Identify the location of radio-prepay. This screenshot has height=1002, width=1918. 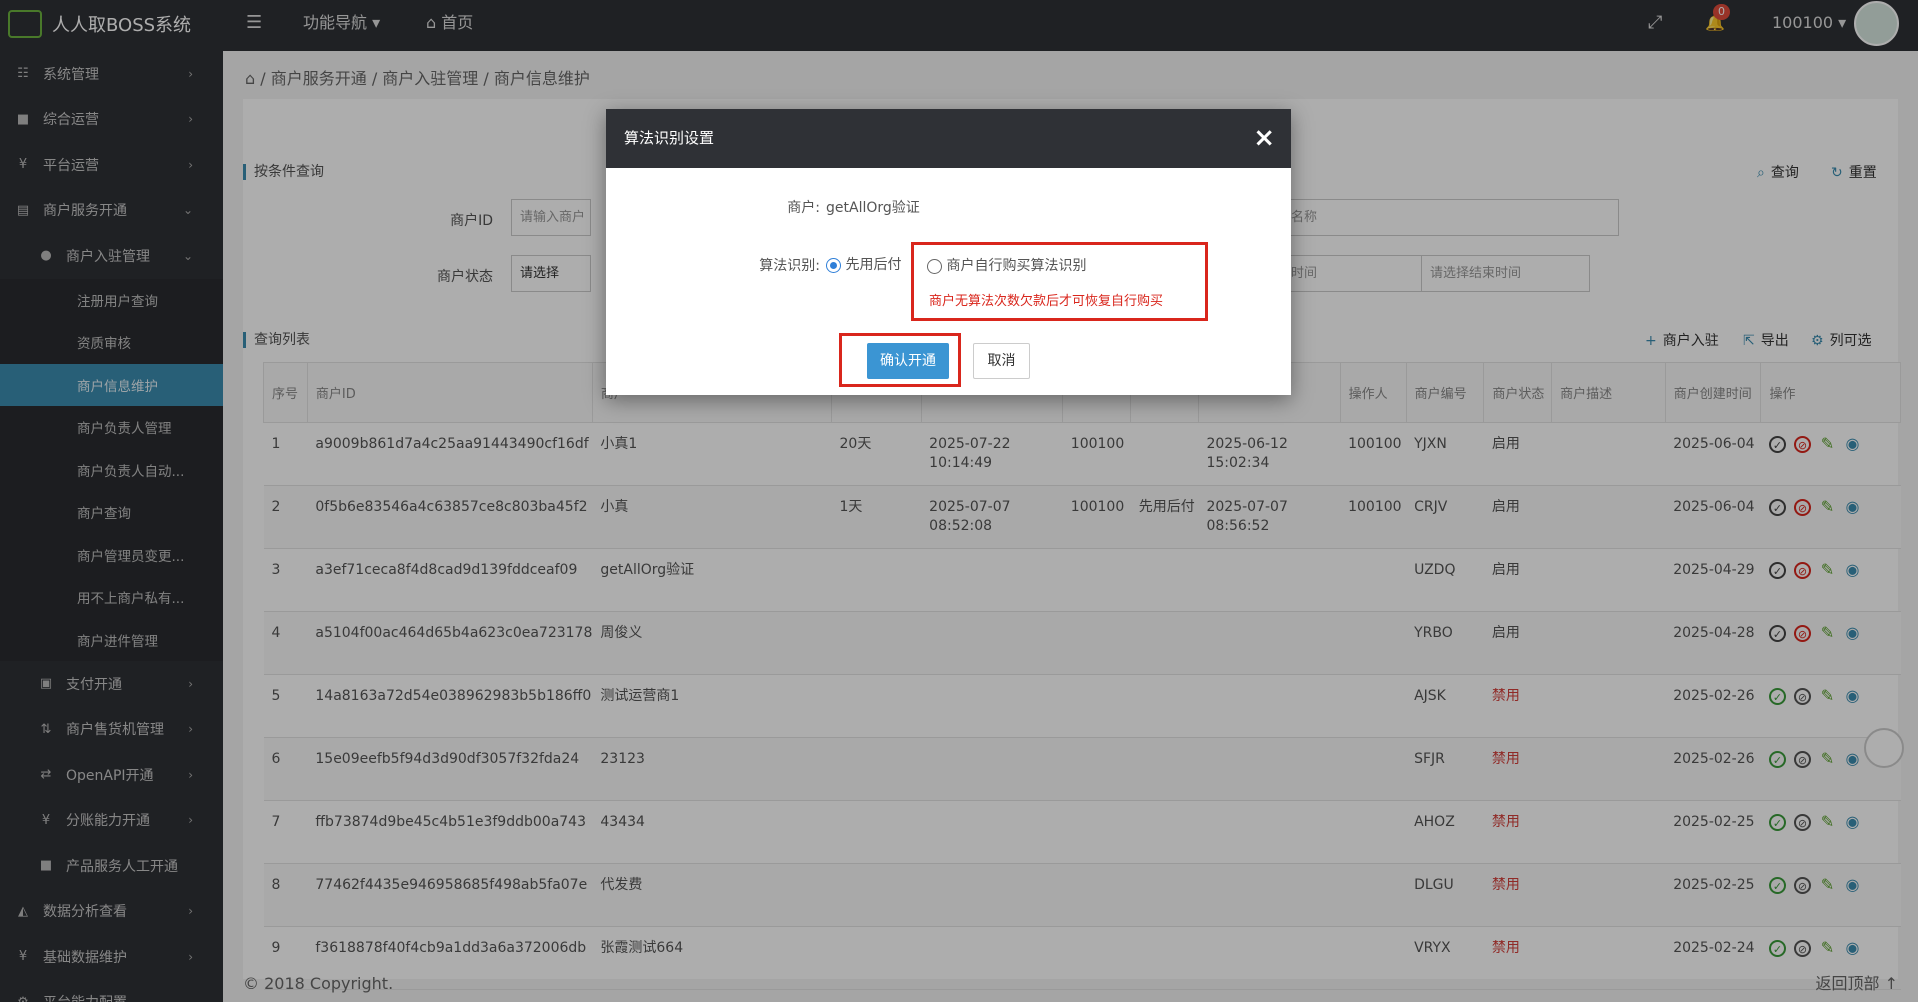
(833, 265).